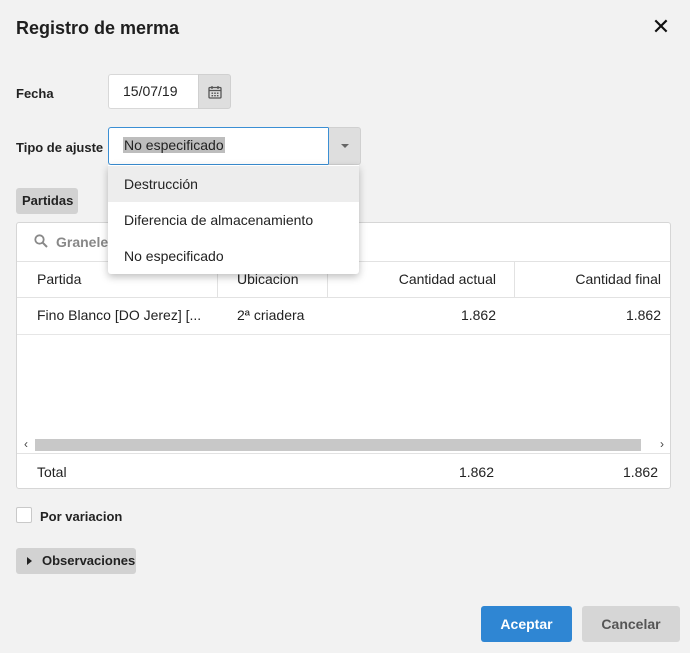 This screenshot has height=653, width=690. What do you see at coordinates (661, 27) in the screenshot?
I see `close-icon: ✕` at bounding box center [661, 27].